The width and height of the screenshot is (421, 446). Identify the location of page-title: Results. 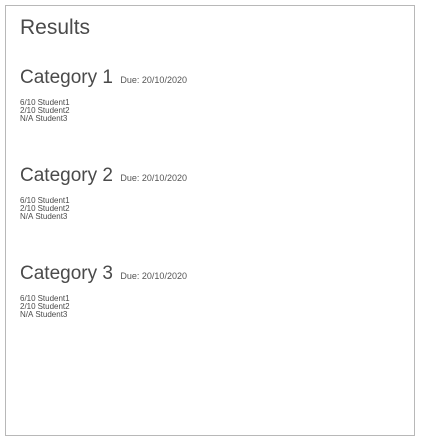
(55, 27).